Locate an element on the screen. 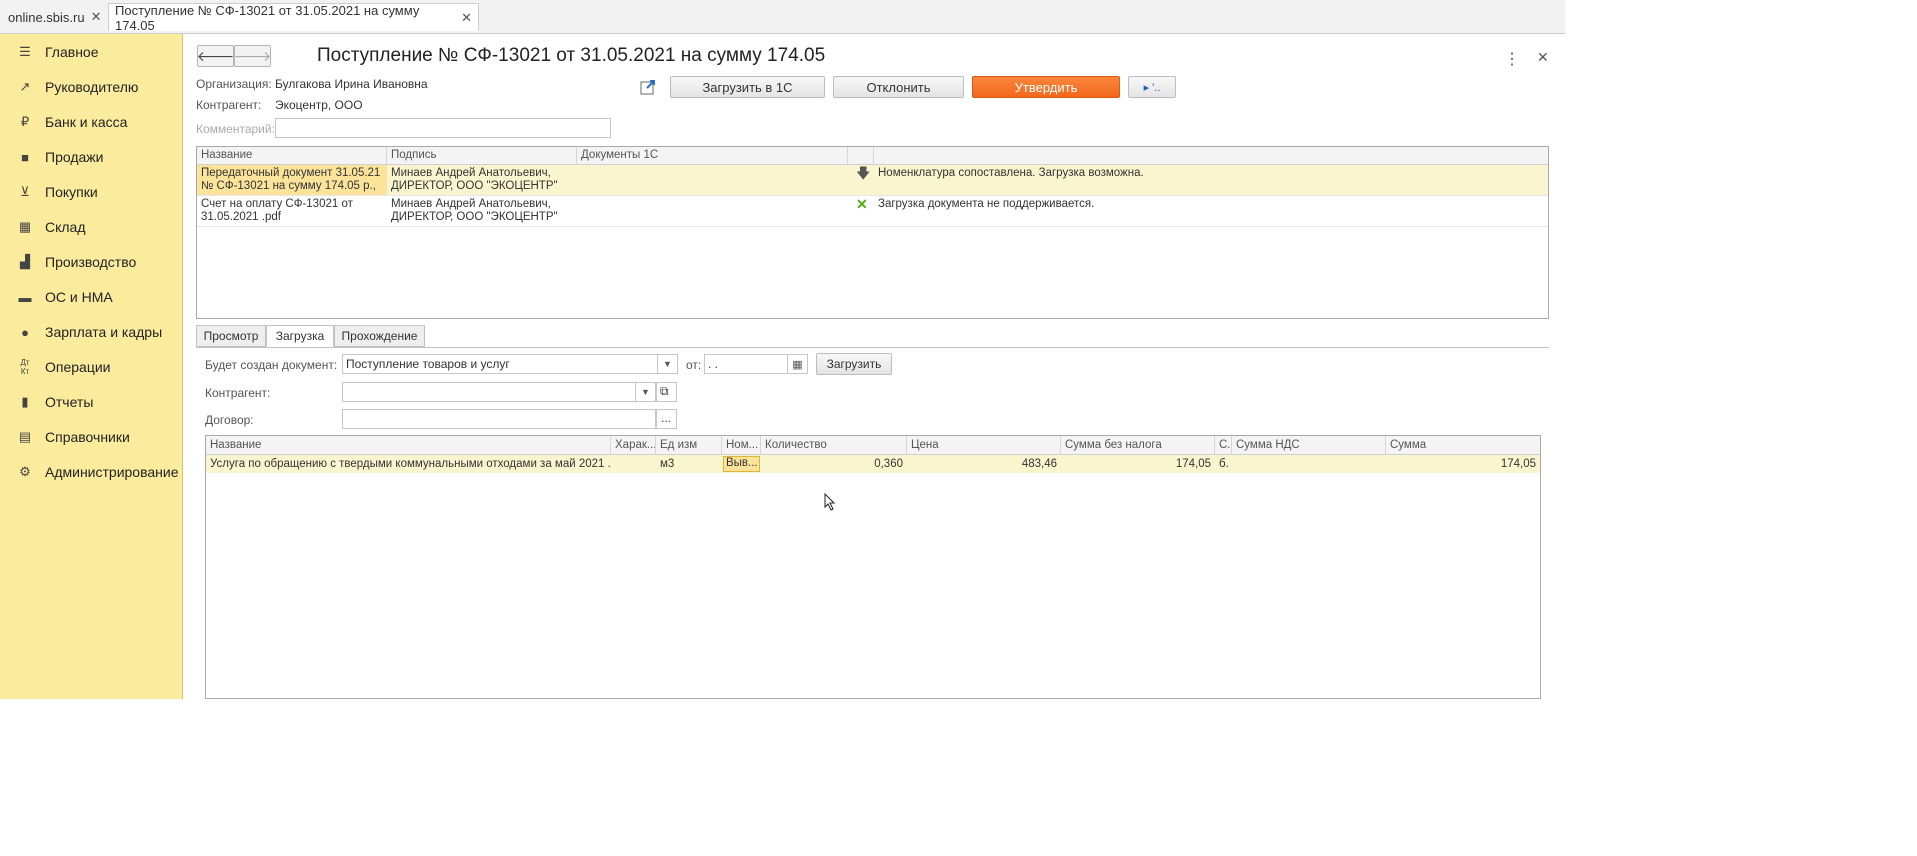 This screenshot has height=856, width=1917. column-header: Подпись is located at coordinates (482, 156).